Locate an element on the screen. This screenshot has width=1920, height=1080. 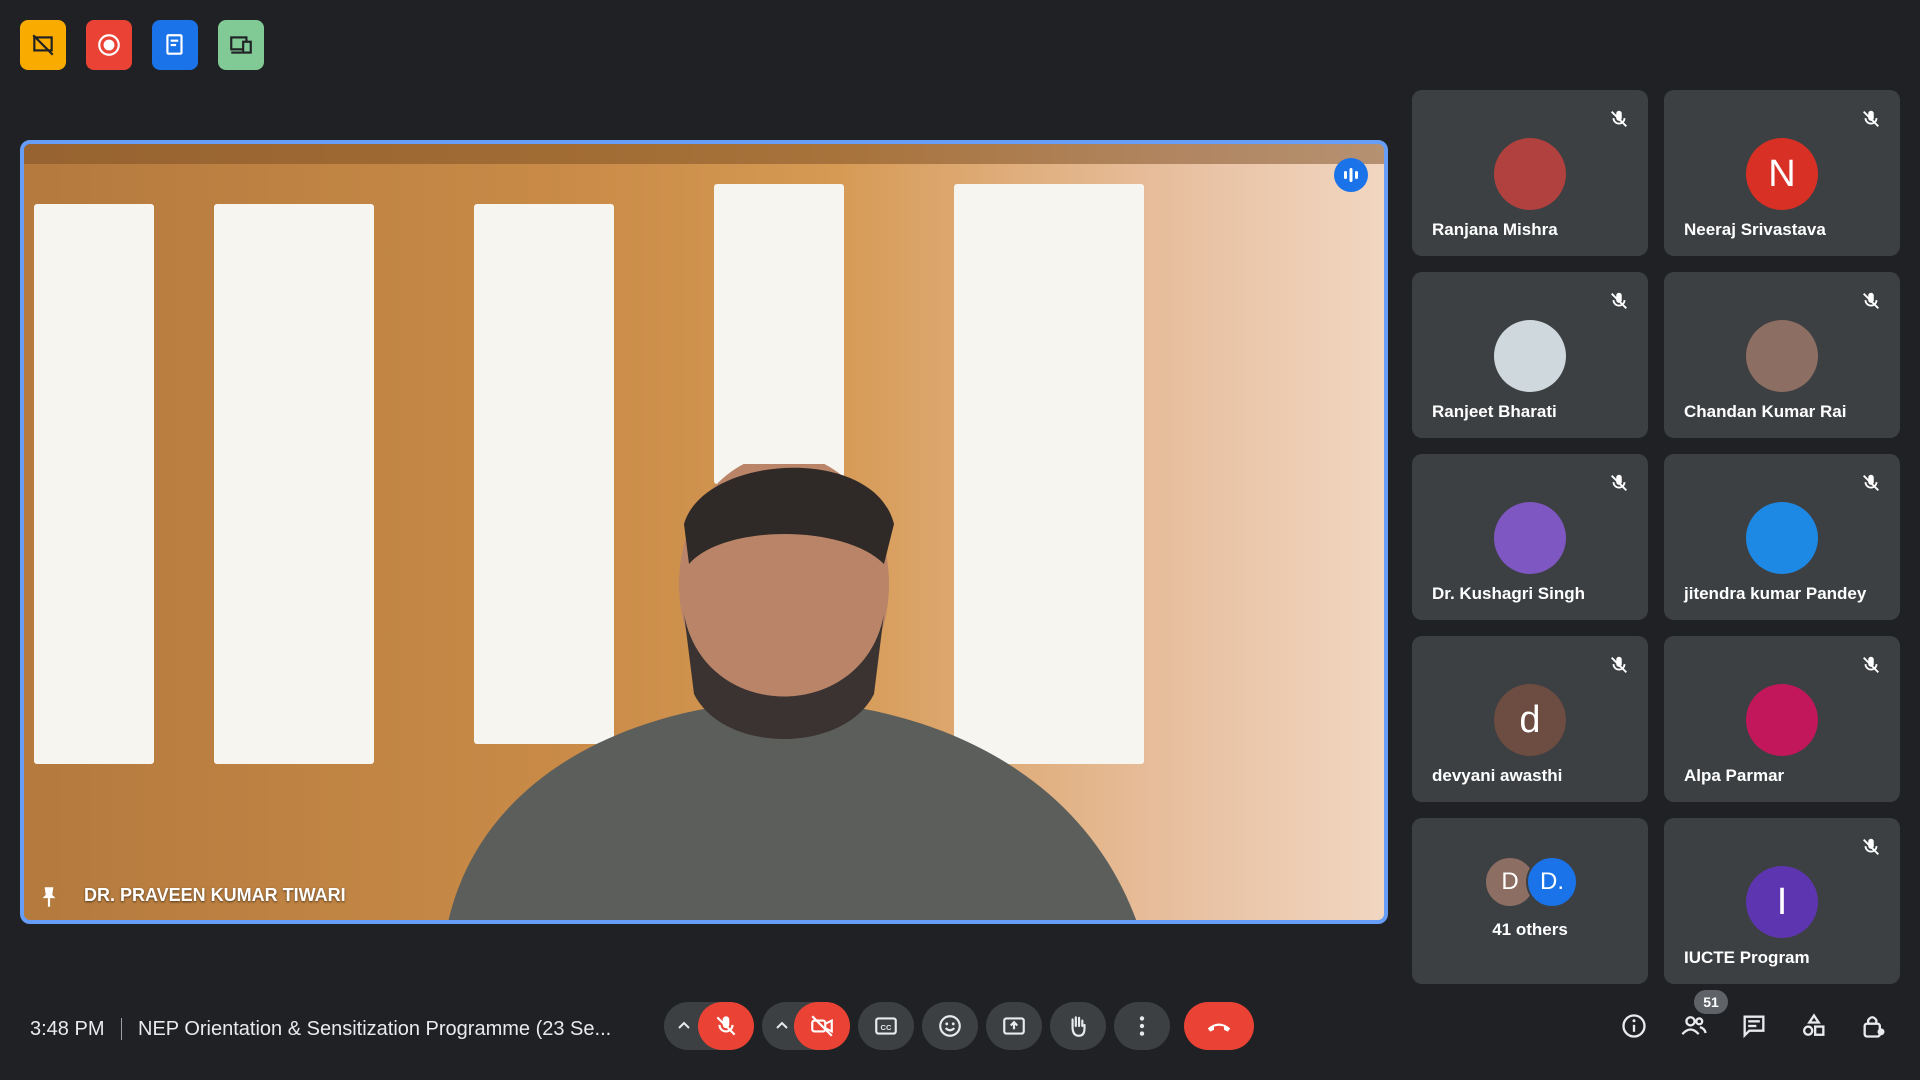
camera-toggle-button is located at coordinates (822, 1026).